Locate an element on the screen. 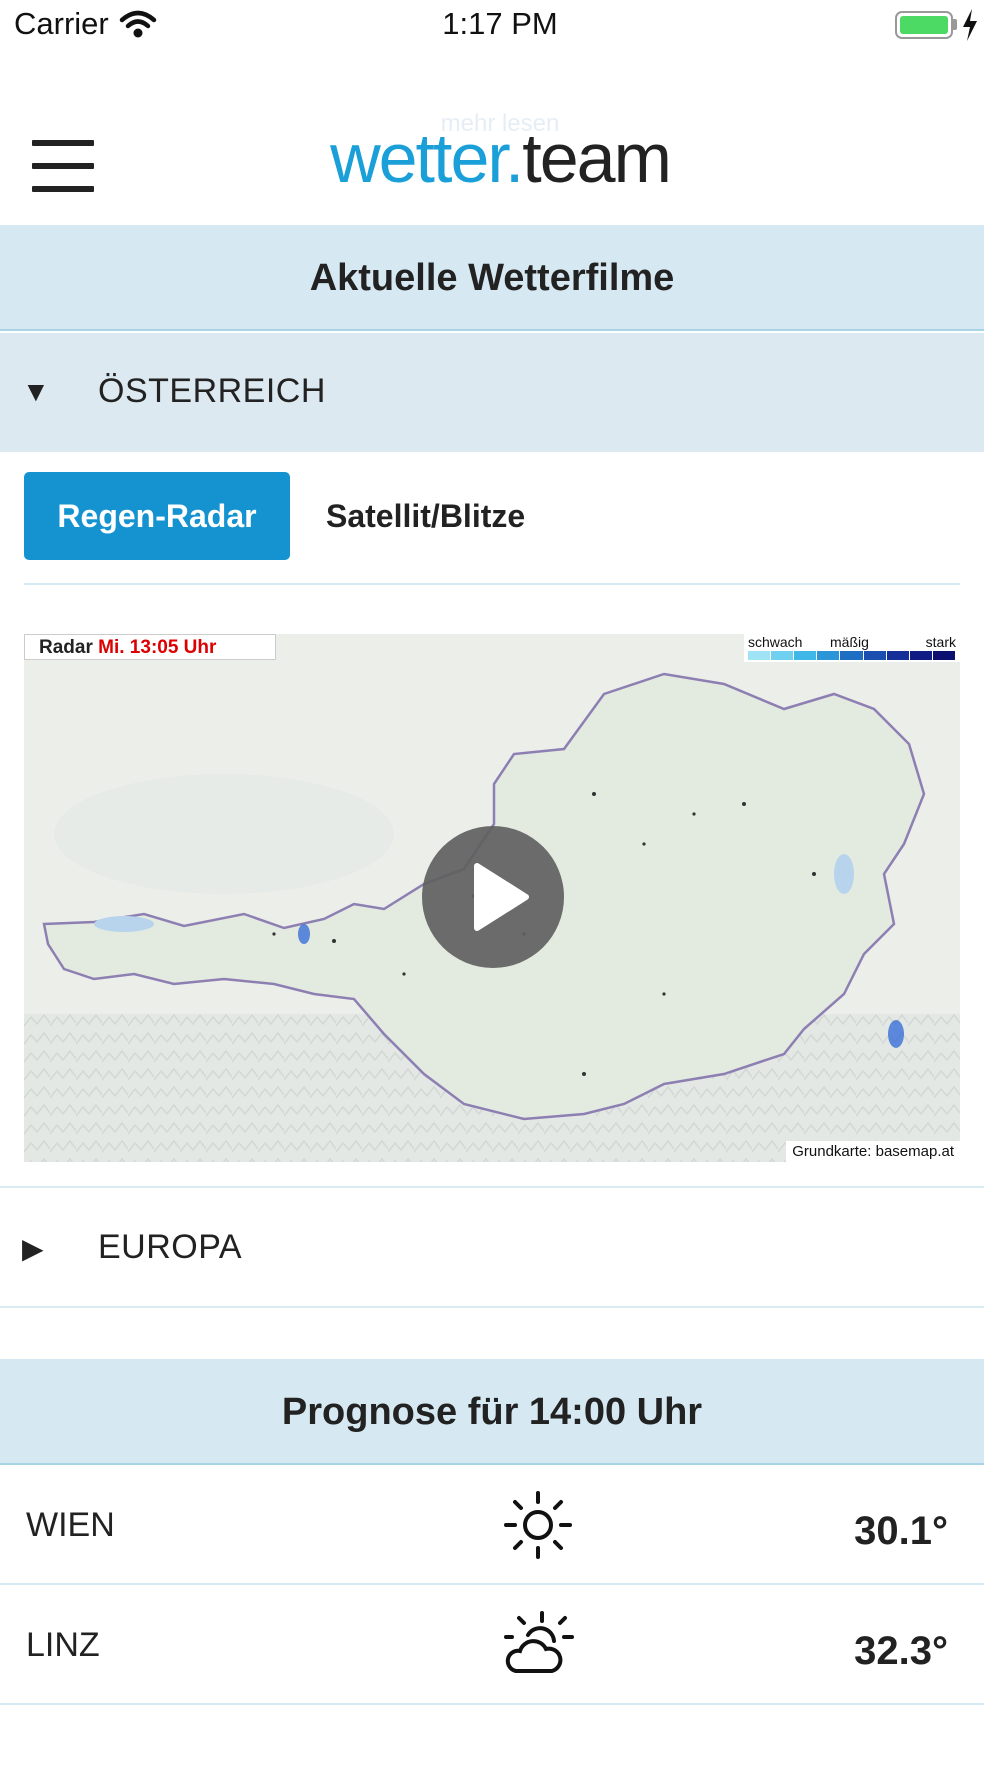 The width and height of the screenshot is (1000, 1778). battery-nub is located at coordinates (955, 24).